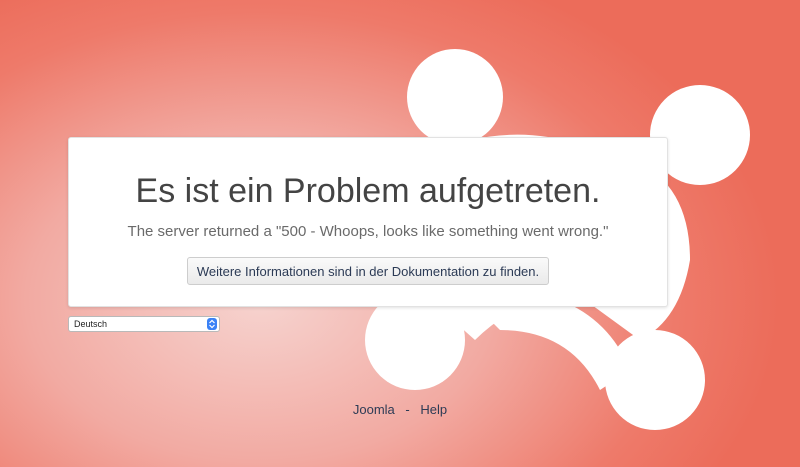 The height and width of the screenshot is (467, 800). What do you see at coordinates (433, 409) in the screenshot?
I see `footer-link-help: Help` at bounding box center [433, 409].